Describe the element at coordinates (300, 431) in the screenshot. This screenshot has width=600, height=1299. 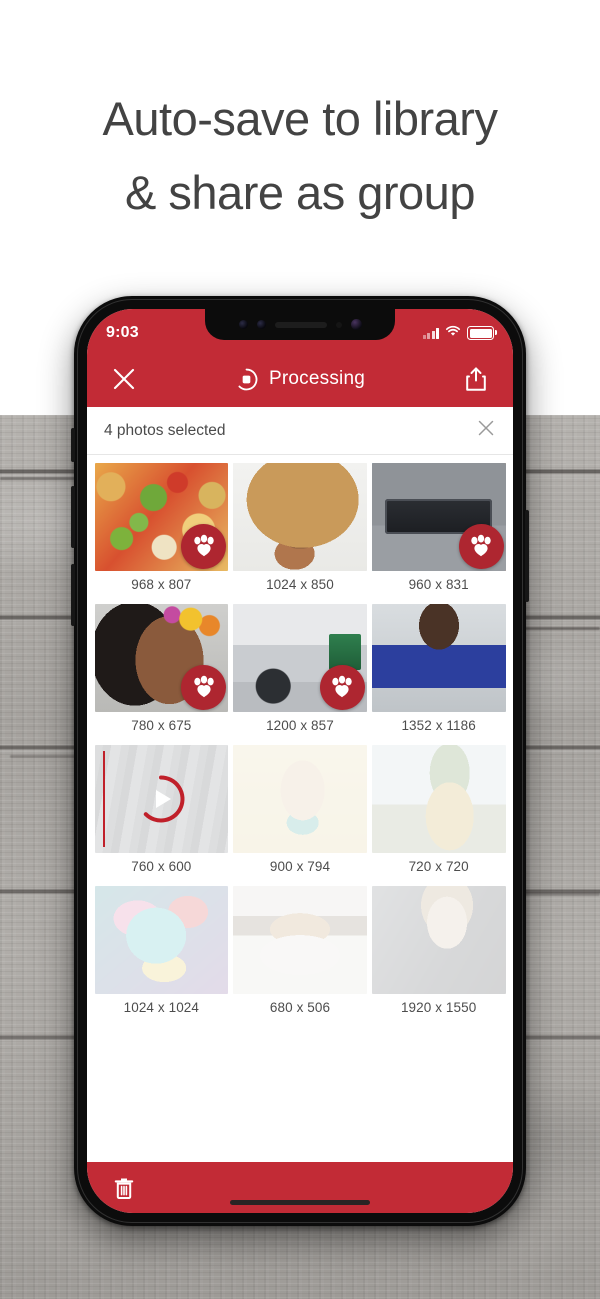
I see `selection-bar: 4 photos selected` at that location.